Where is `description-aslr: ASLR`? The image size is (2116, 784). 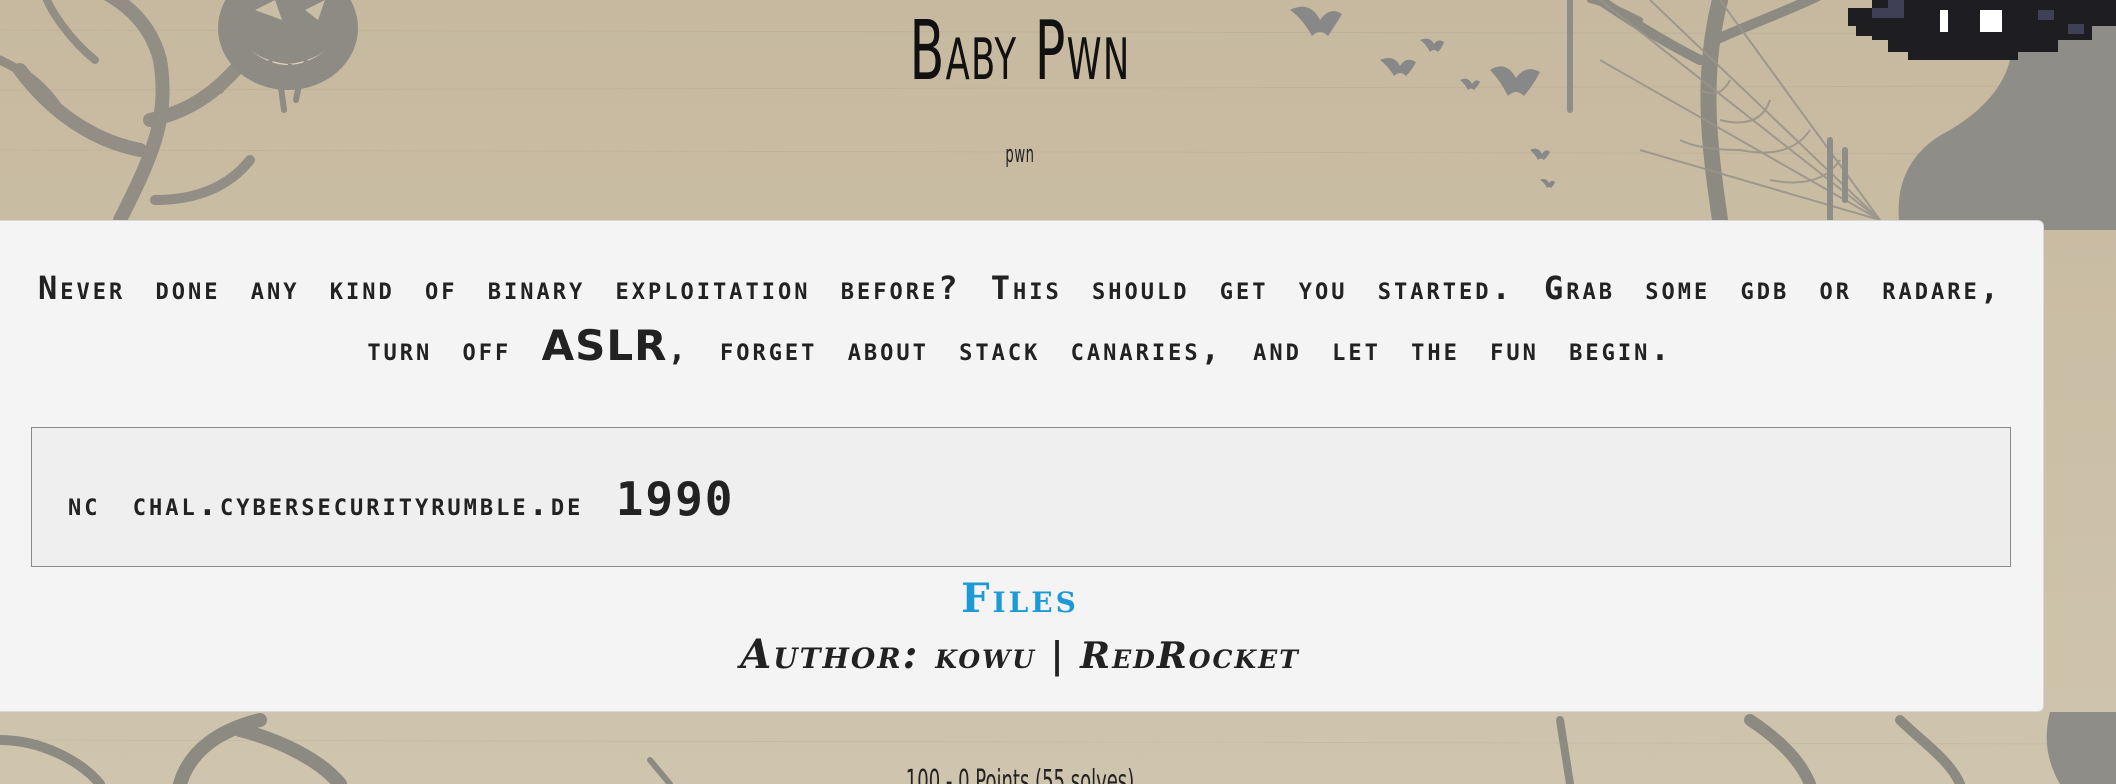
description-aslr: ASLR is located at coordinates (604, 345).